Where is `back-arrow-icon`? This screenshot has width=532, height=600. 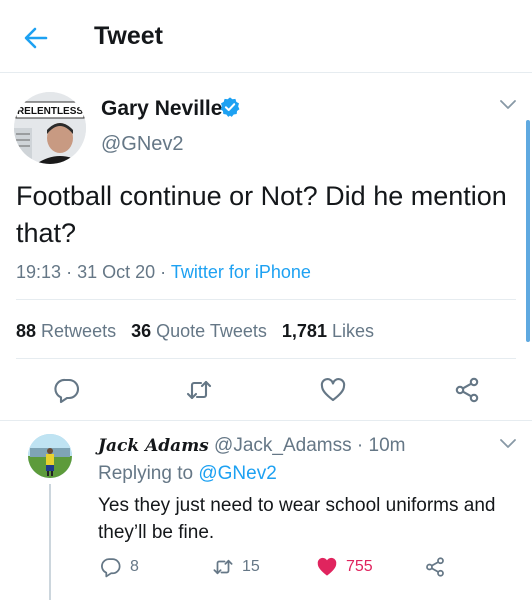
back-arrow-icon is located at coordinates (36, 38).